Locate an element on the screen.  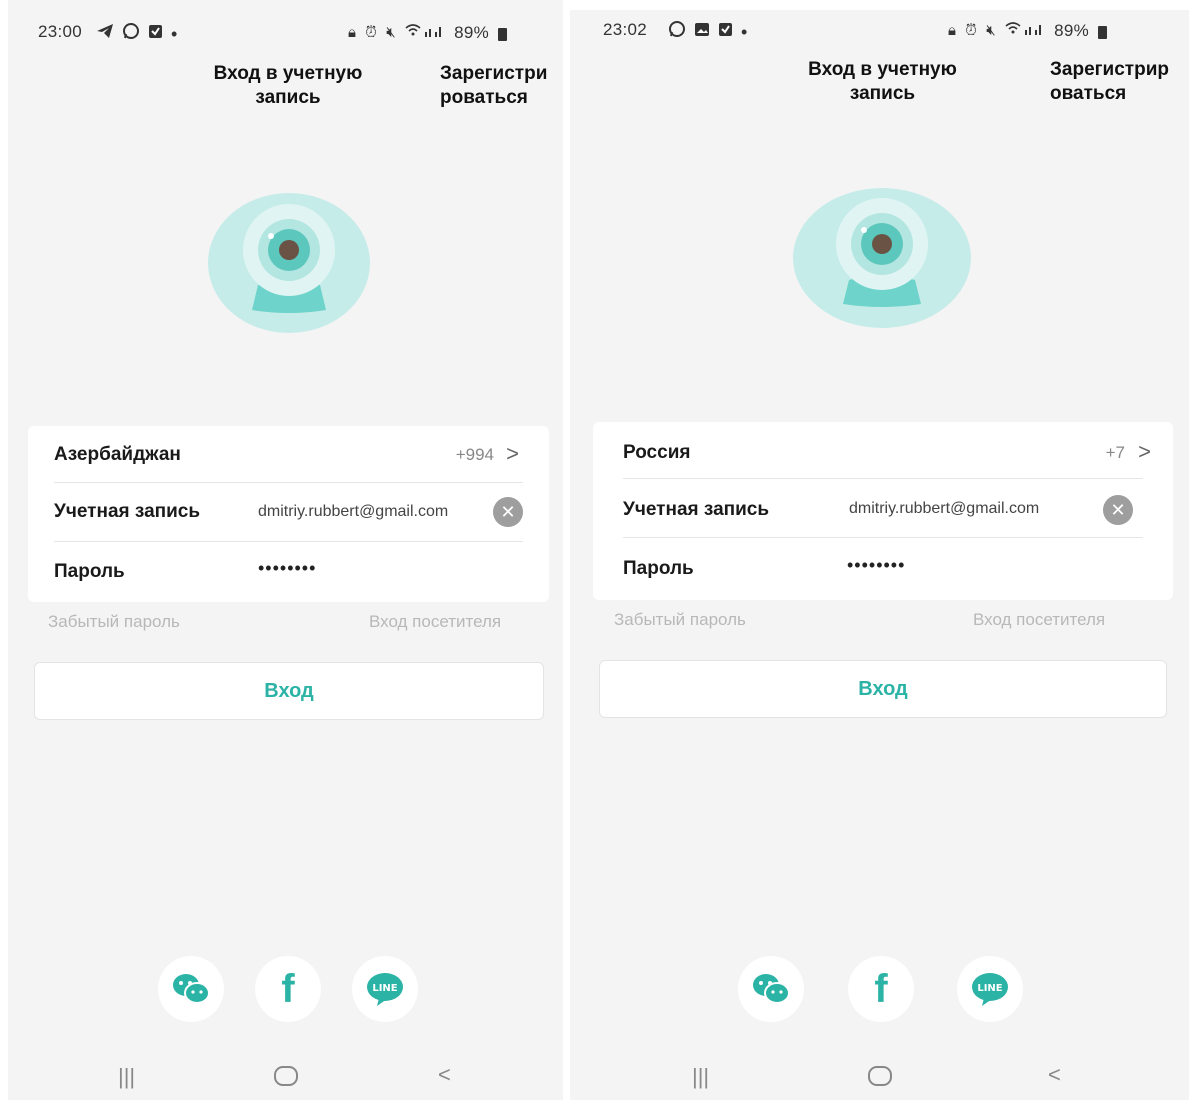
image-icon is located at coordinates (702, 32).